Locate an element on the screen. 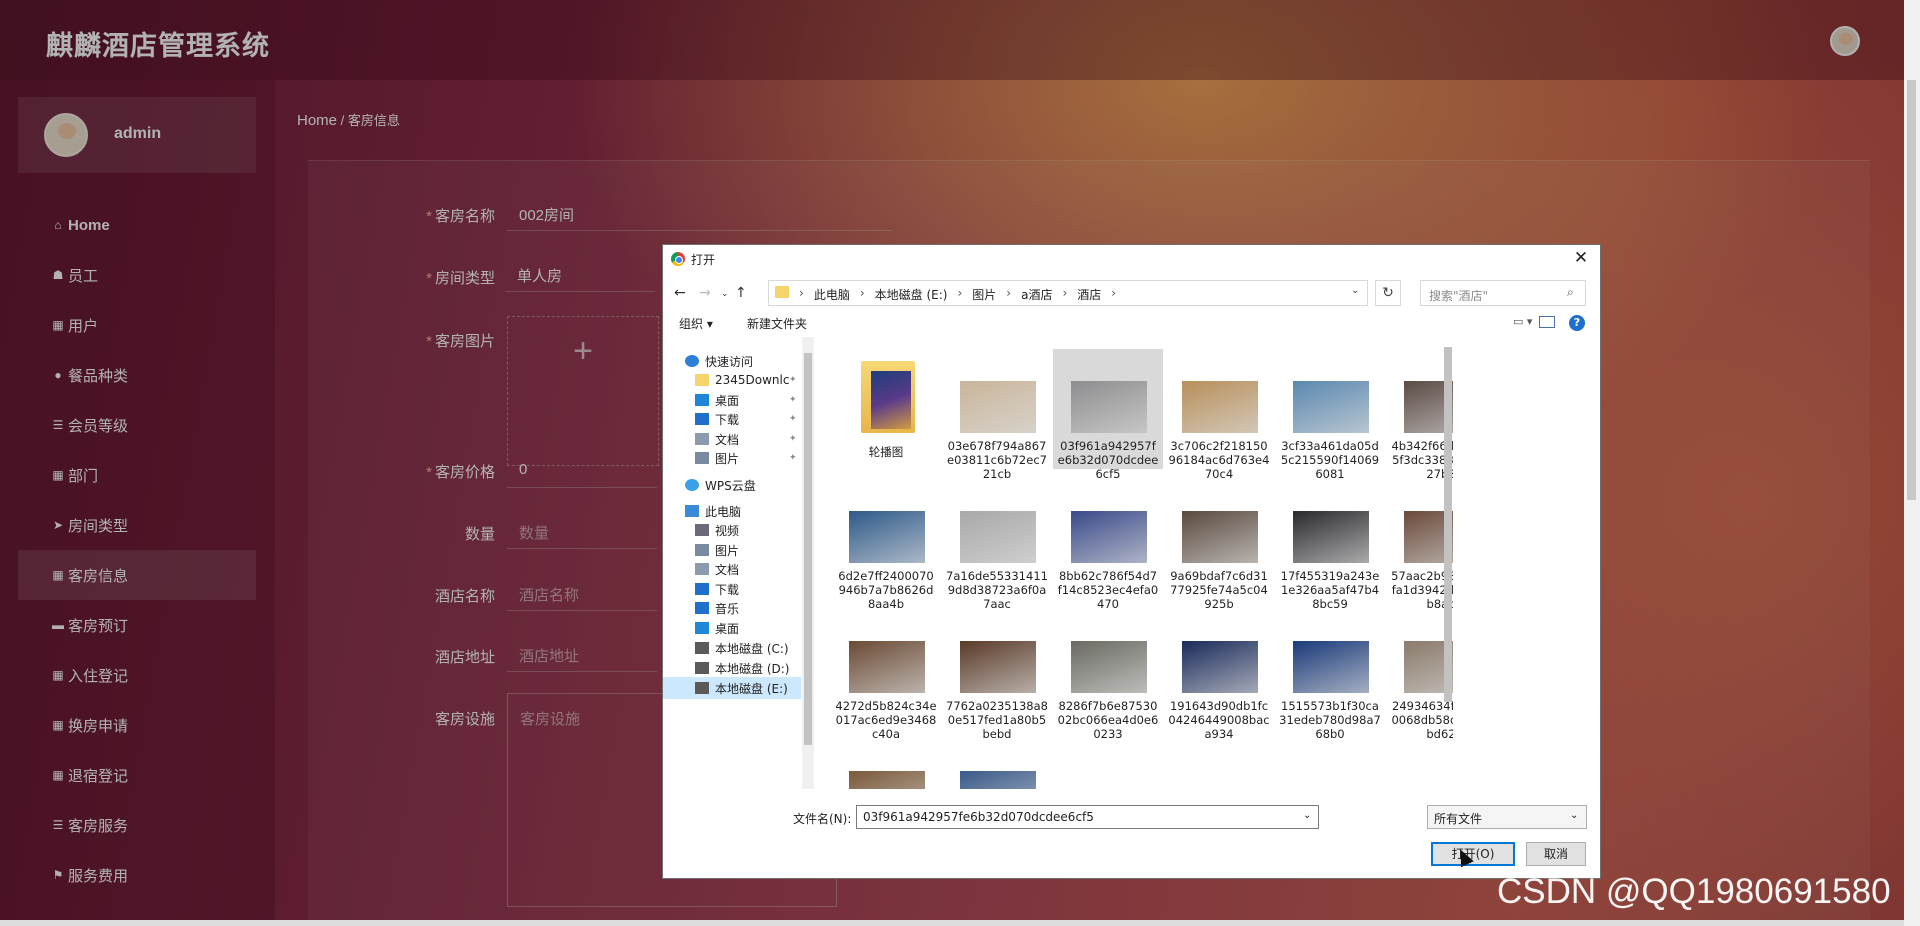  chrome-icon is located at coordinates (678, 259).